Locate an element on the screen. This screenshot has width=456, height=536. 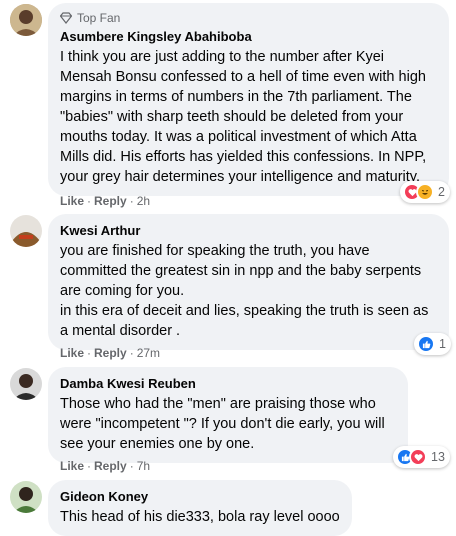
reaction-summary: 13 is located at coordinates (421, 457).